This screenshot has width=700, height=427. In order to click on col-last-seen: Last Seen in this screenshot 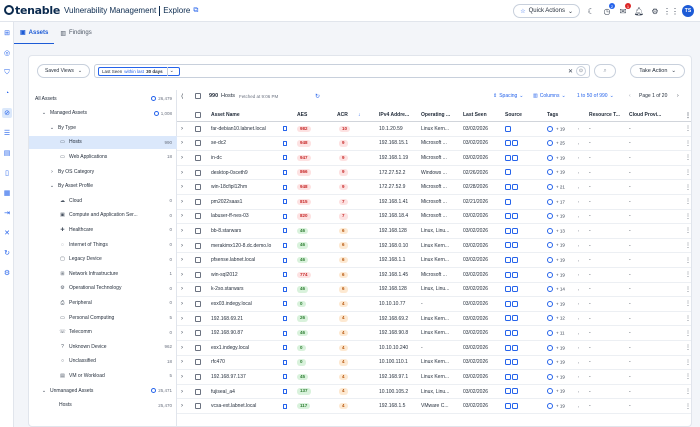, I will do `click(482, 115)`.